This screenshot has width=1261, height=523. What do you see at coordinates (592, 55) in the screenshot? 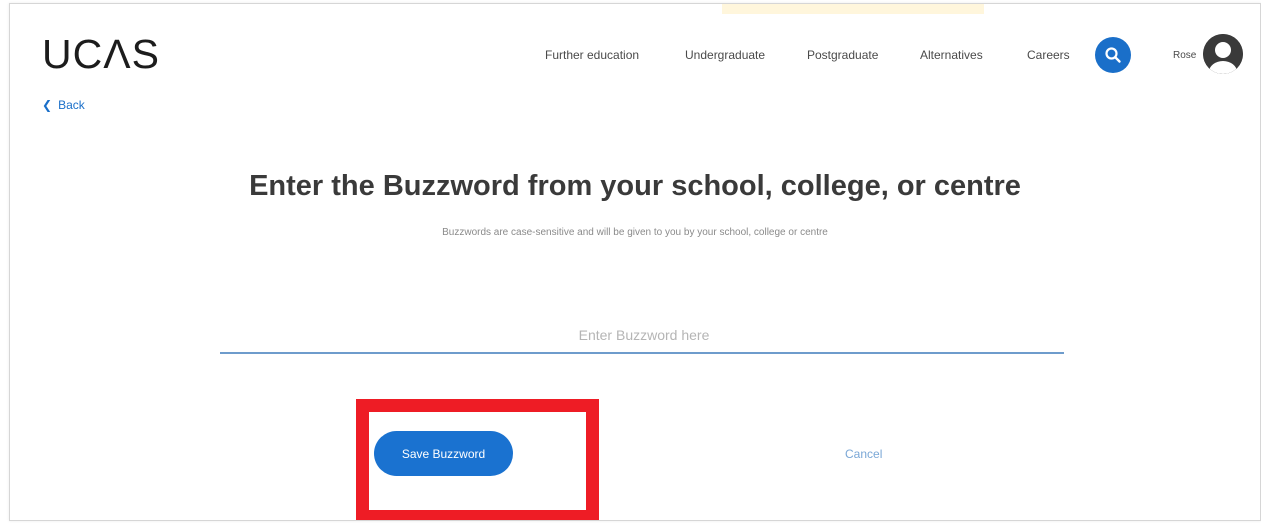
I see `nav-further-education: Further education` at bounding box center [592, 55].